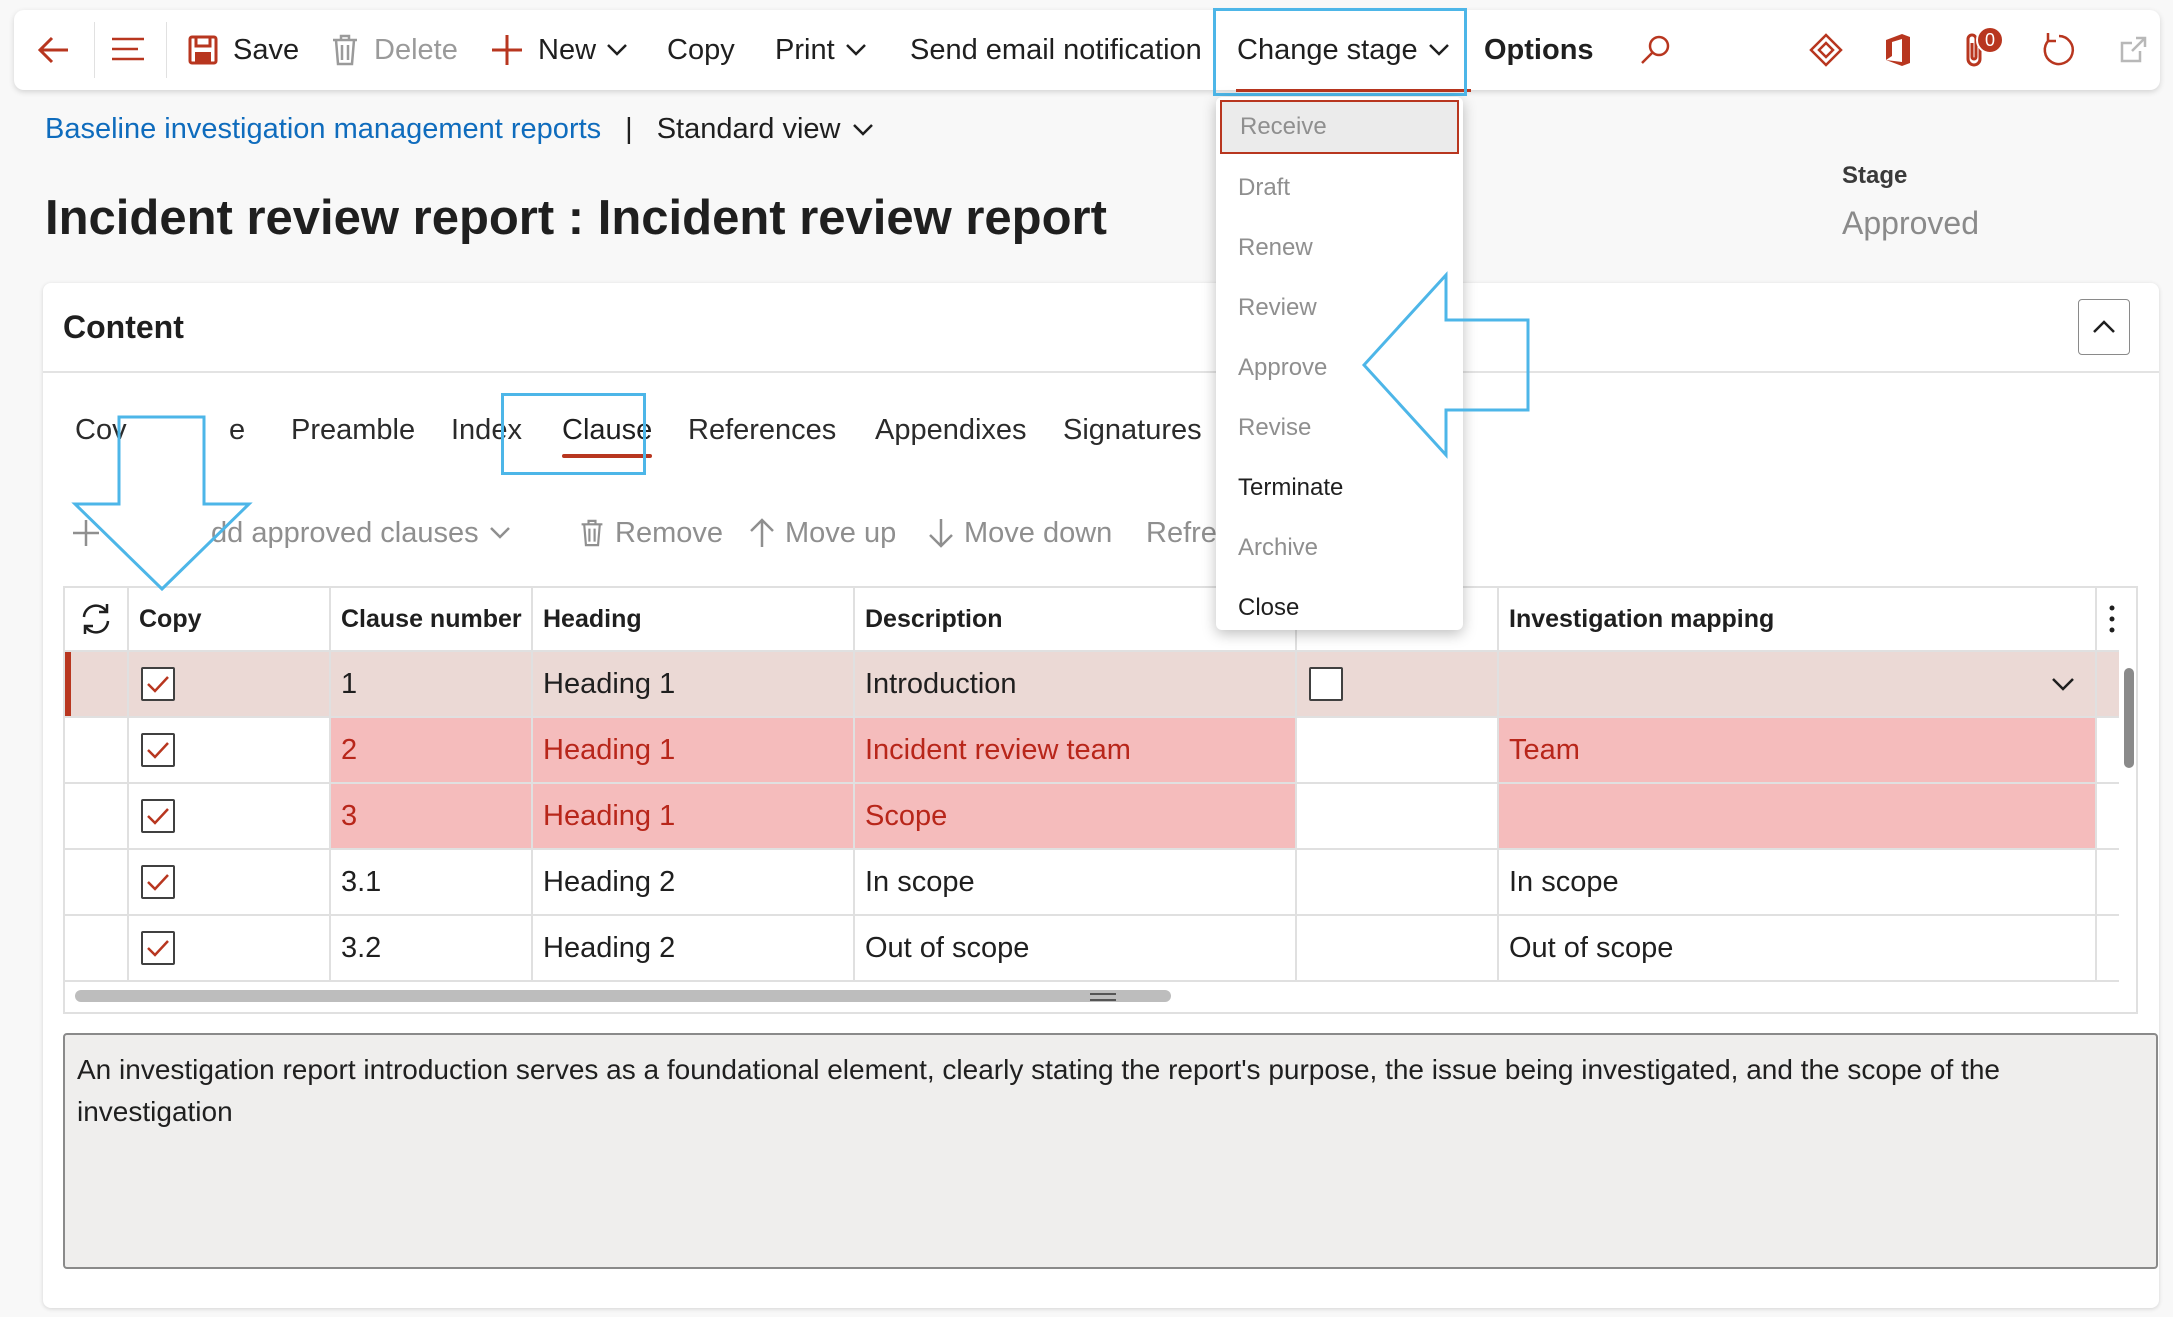  What do you see at coordinates (1339, 127) in the screenshot?
I see `menu-item-receive: Receive` at bounding box center [1339, 127].